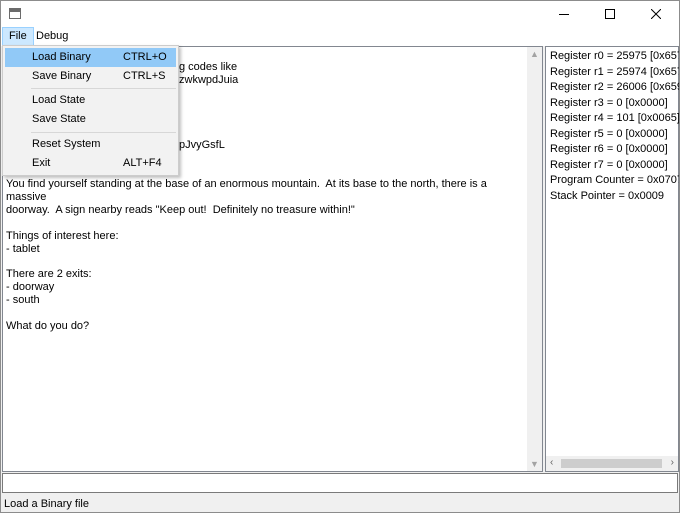 The height and width of the screenshot is (513, 680). Describe the element at coordinates (551, 462) in the screenshot. I see `scroll-left-icon: ‹` at that location.